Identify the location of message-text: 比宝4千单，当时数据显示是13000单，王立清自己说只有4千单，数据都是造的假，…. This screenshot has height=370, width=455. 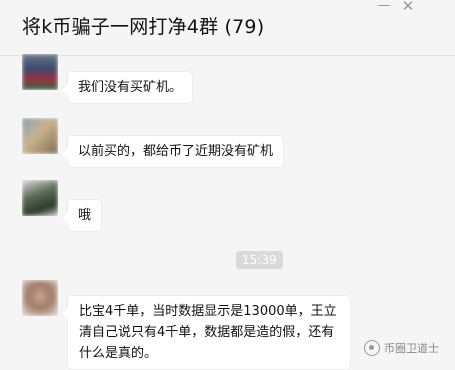
(208, 332).